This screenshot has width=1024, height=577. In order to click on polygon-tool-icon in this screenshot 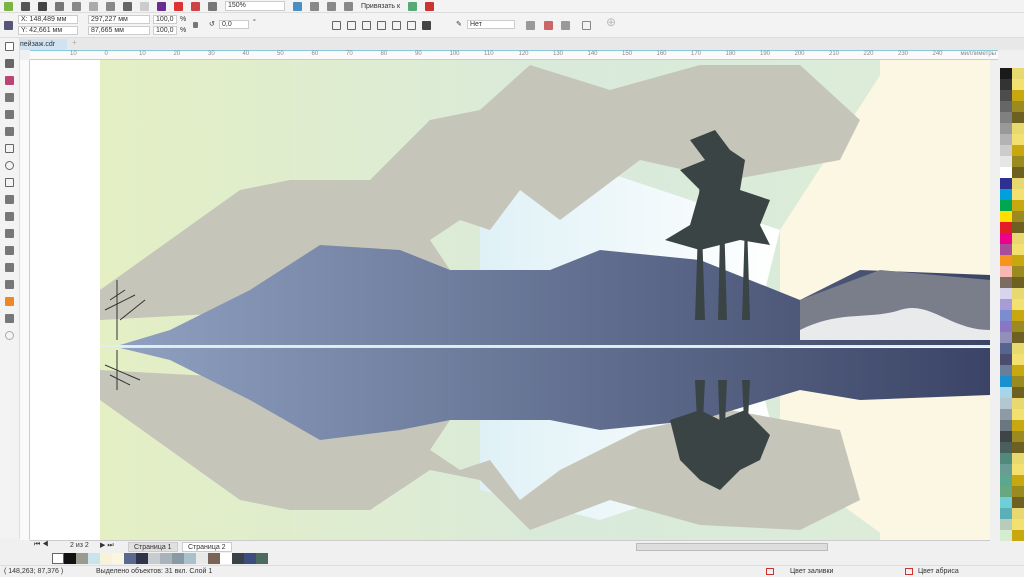, I will do `click(9, 182)`.